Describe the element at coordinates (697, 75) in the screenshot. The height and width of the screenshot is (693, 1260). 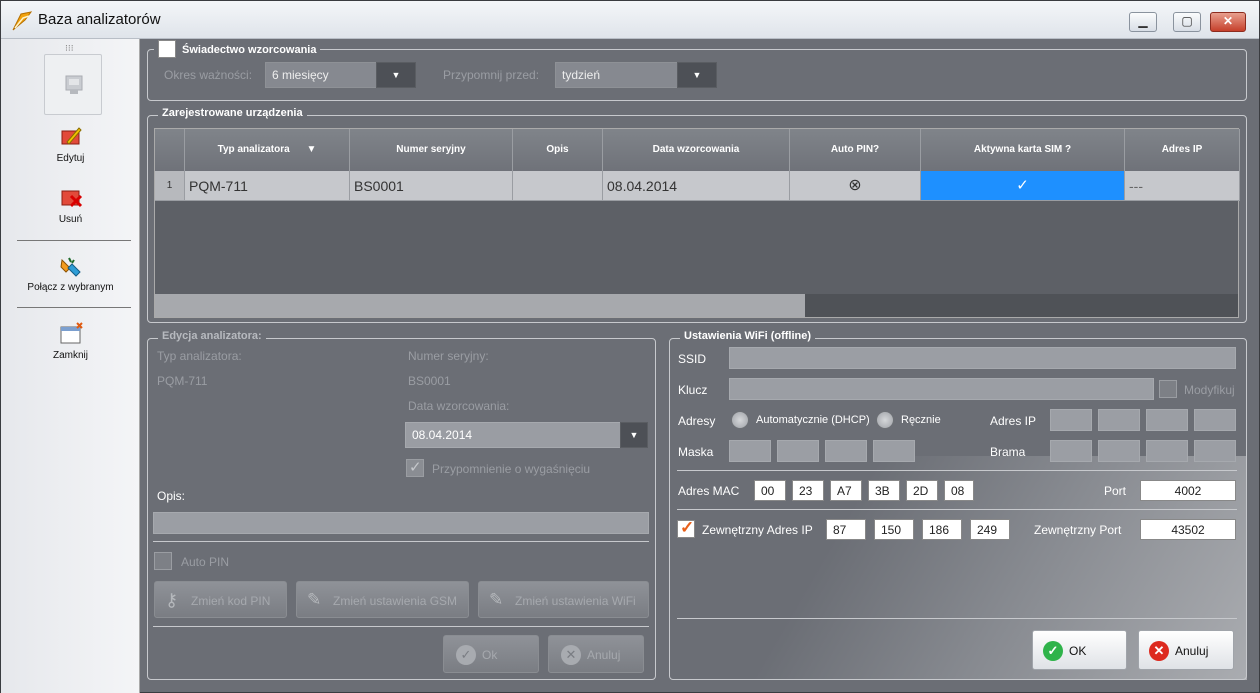
I see `remind-dropdown-icon: ▼` at that location.